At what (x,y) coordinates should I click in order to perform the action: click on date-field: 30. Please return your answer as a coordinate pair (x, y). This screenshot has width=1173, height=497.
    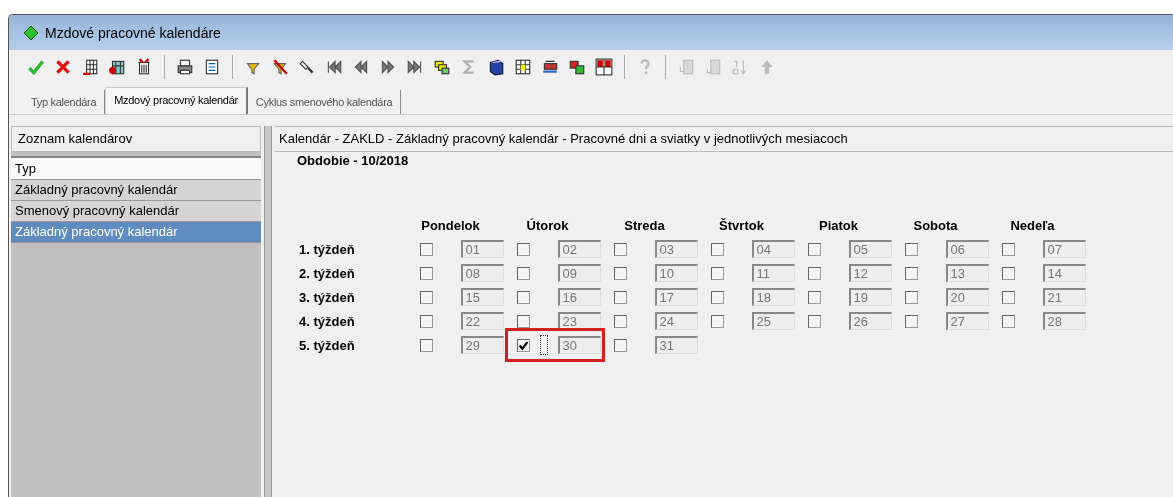
    Looking at the image, I should click on (579, 345).